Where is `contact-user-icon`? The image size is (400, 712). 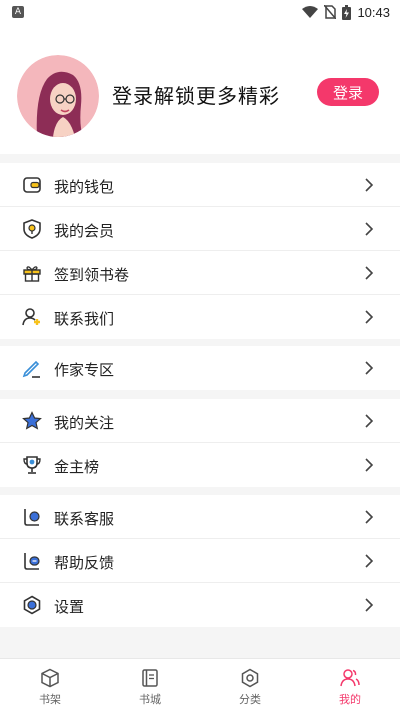
contact-user-icon is located at coordinates (31, 317).